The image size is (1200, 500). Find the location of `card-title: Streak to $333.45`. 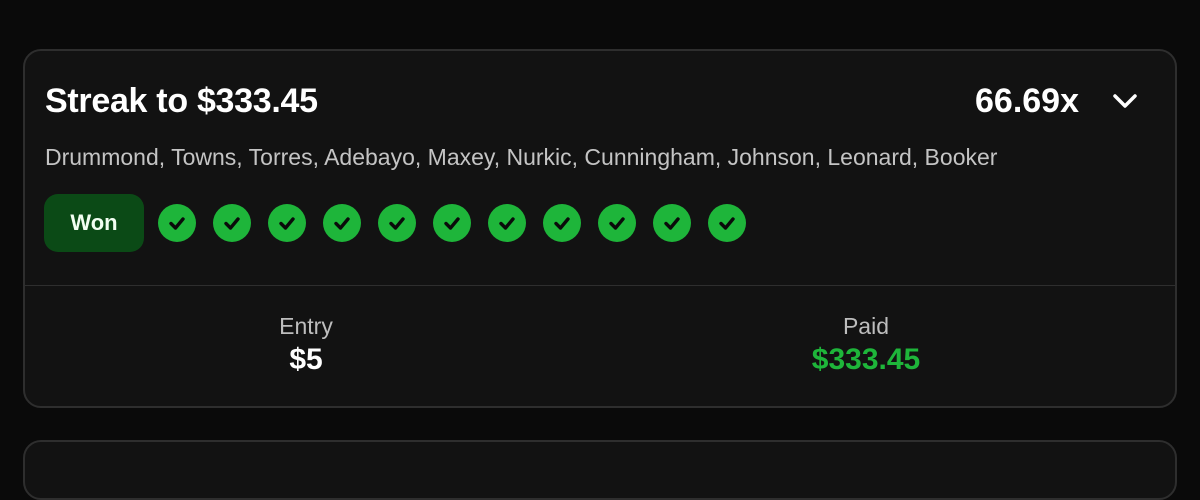

card-title: Streak to $333.45 is located at coordinates (181, 101).